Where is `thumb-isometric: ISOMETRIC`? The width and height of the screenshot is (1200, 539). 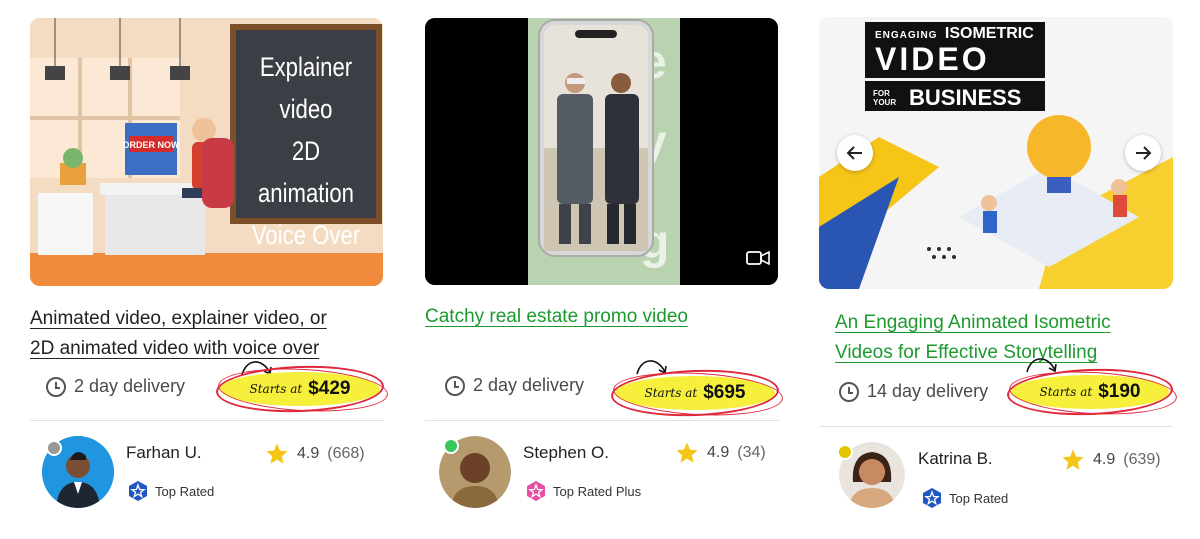 thumb-isometric: ISOMETRIC is located at coordinates (989, 33).